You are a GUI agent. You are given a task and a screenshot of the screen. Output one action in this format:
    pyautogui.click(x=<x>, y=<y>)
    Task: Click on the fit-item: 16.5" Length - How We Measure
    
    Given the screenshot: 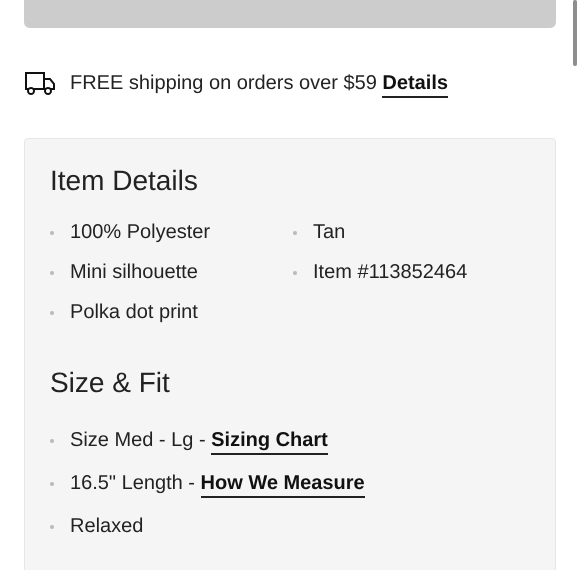 What is the action you would take?
    pyautogui.click(x=217, y=483)
    